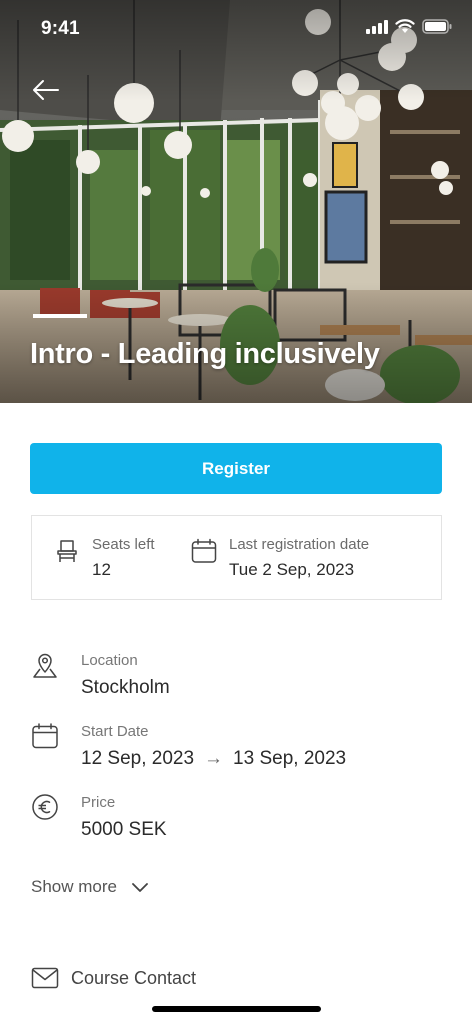  What do you see at coordinates (377, 26) in the screenshot?
I see `signal-icon` at bounding box center [377, 26].